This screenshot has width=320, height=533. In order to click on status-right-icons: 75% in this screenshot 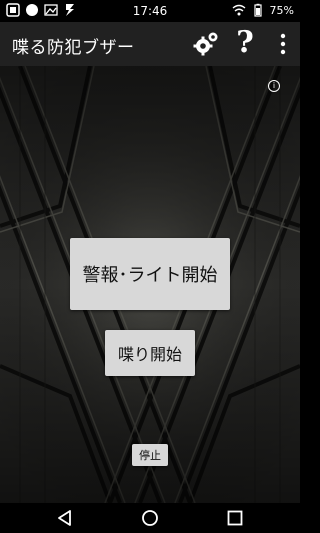, I will do `click(263, 10)`.